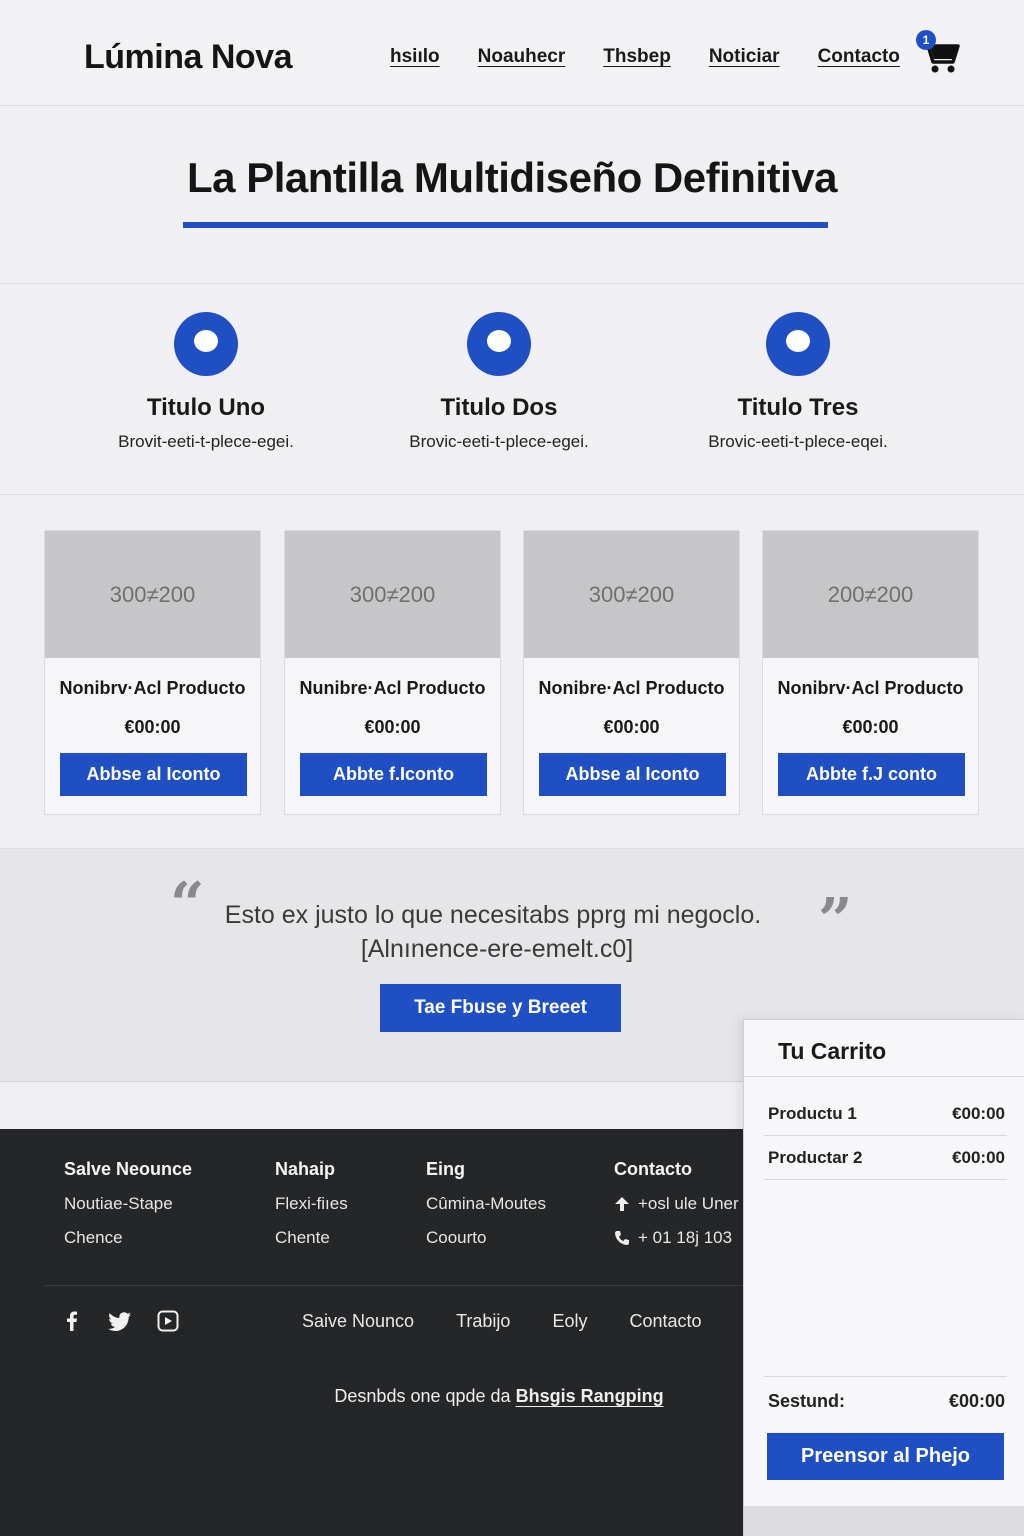  I want to click on cart-item-name: Productar 2, so click(815, 1157).